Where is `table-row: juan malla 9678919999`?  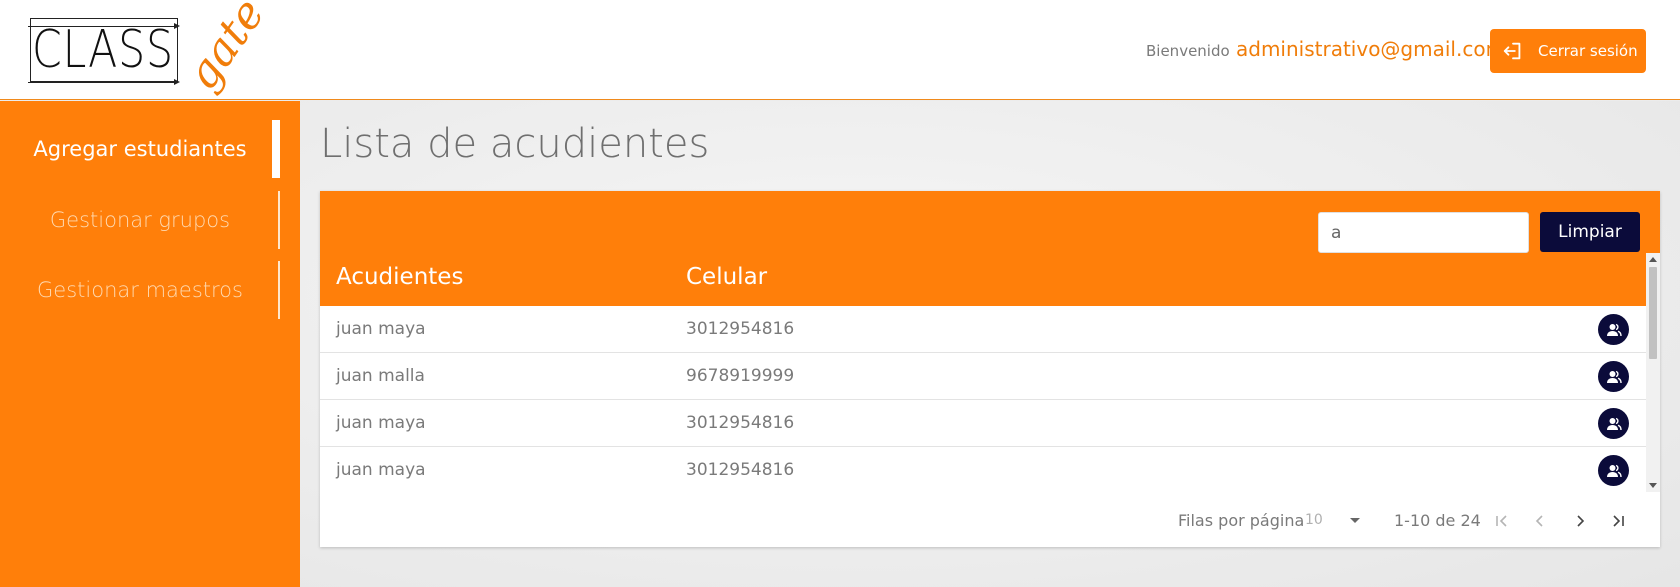
table-row: juan malla 9678919999 is located at coordinates (983, 376).